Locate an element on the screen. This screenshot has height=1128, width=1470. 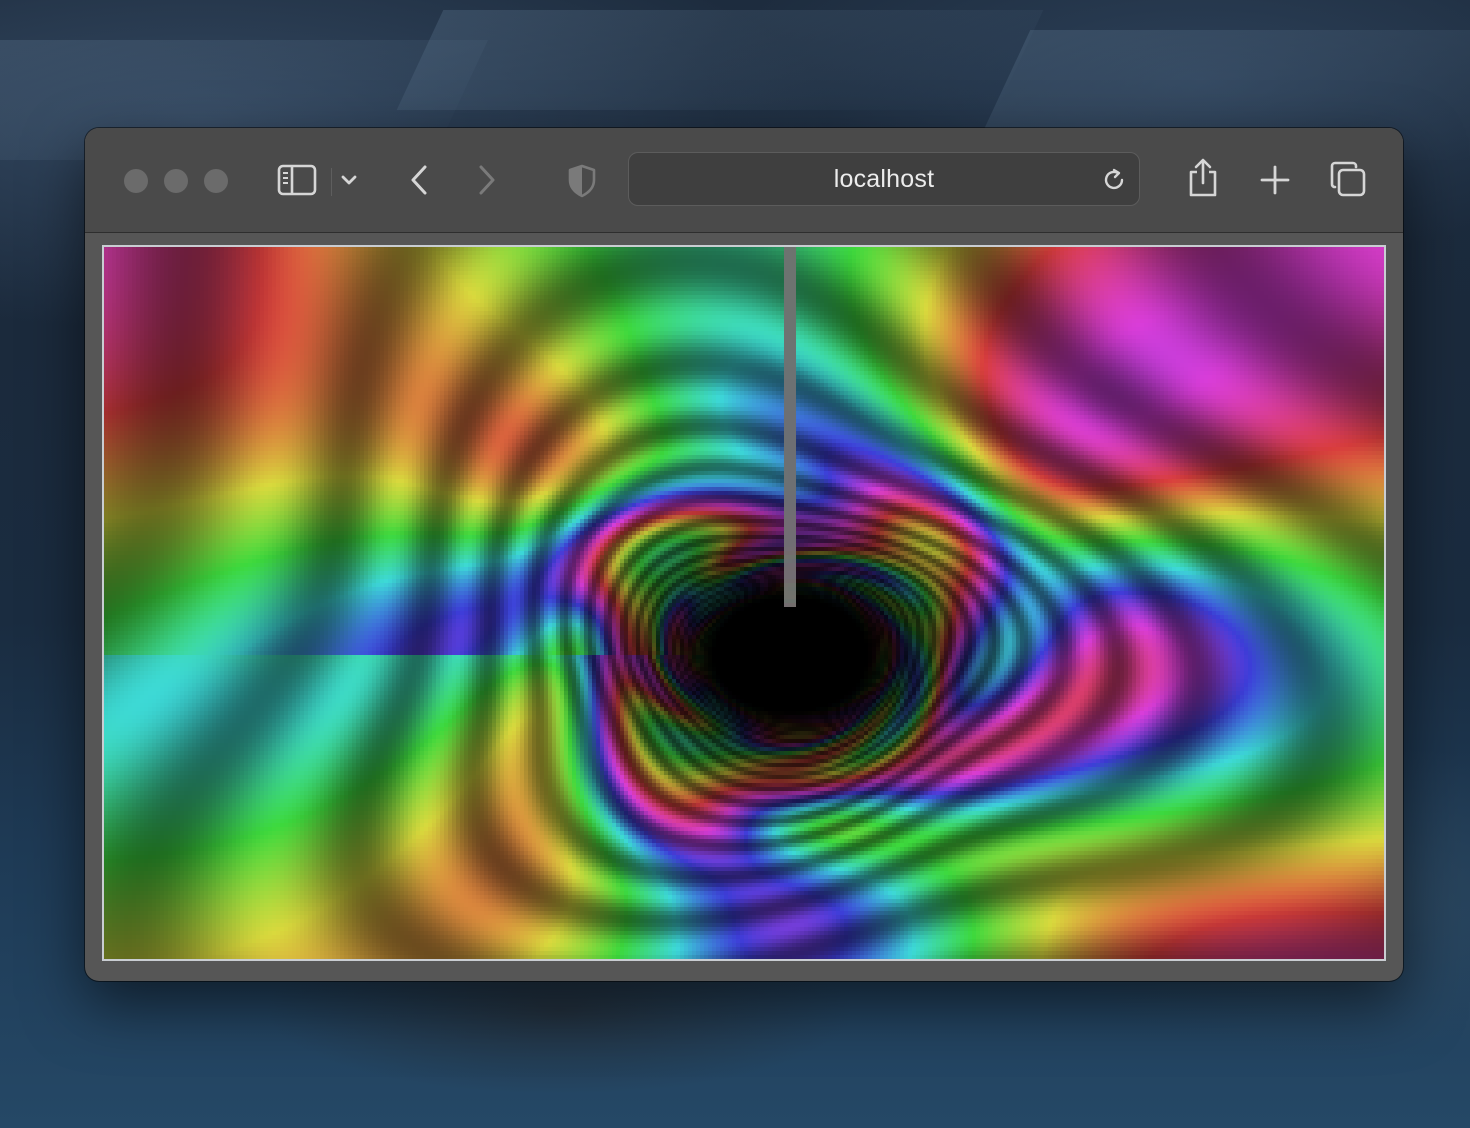
toolbar-divider is located at coordinates (331, 182).